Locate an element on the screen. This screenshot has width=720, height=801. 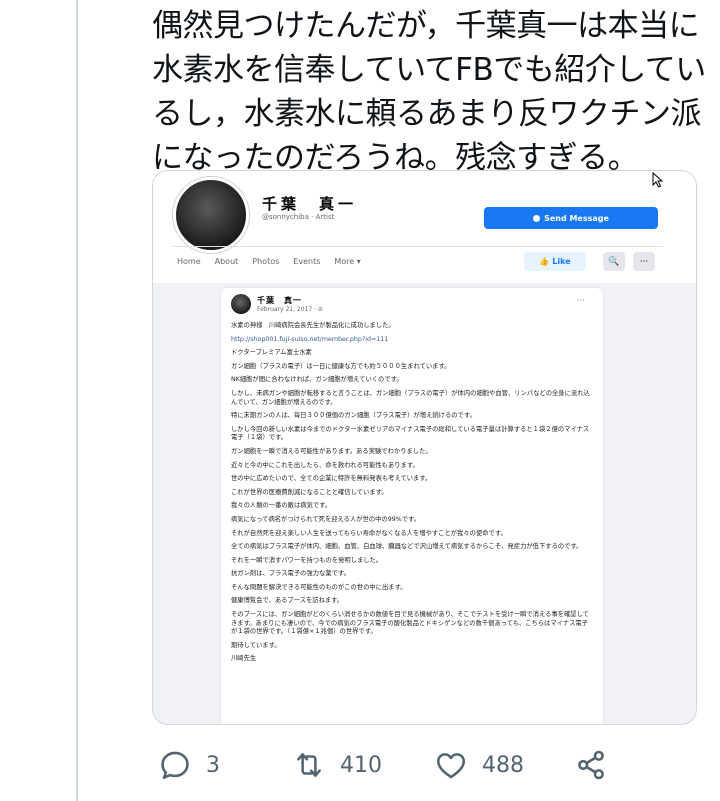
fb-nav-about: About is located at coordinates (226, 261).